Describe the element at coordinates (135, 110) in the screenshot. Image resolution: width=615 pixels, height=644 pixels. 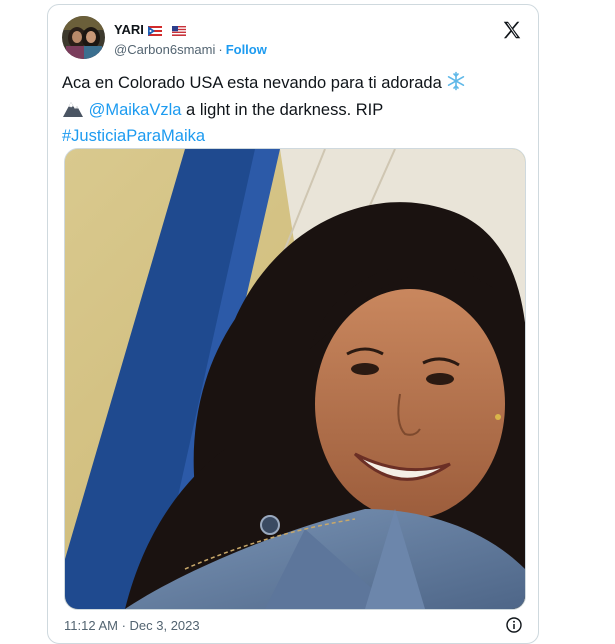
I see `mention-link: @MaikaVzla` at that location.